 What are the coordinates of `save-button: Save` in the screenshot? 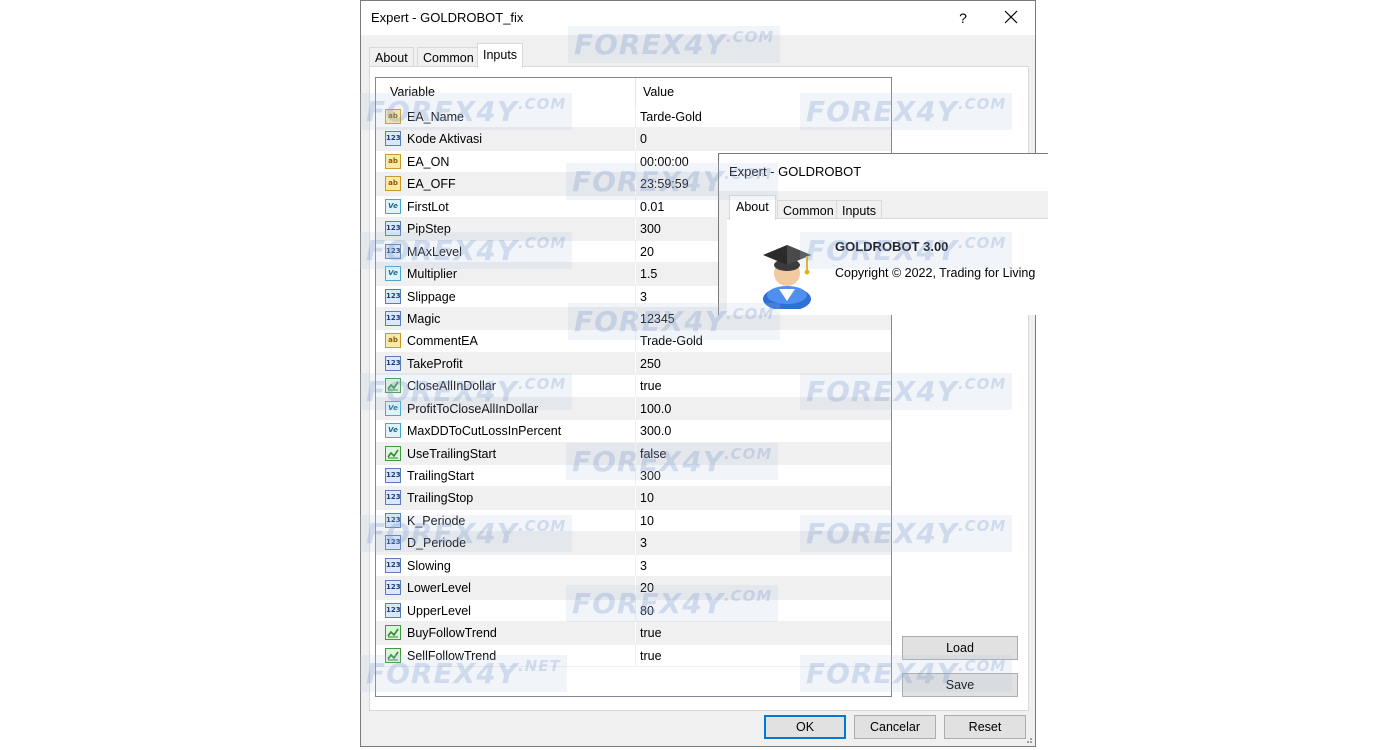 It's located at (960, 685).